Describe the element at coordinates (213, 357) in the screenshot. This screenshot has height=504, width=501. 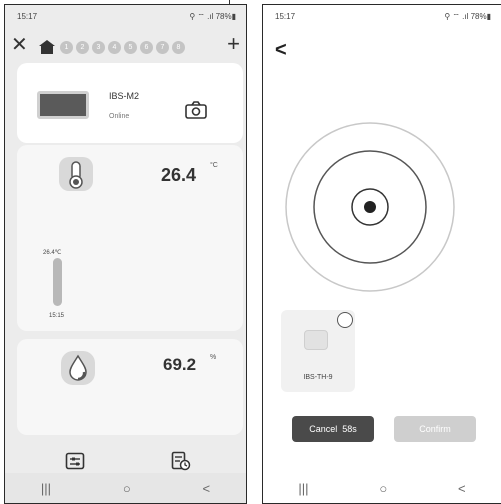
I see `humidity-unit: %` at that location.